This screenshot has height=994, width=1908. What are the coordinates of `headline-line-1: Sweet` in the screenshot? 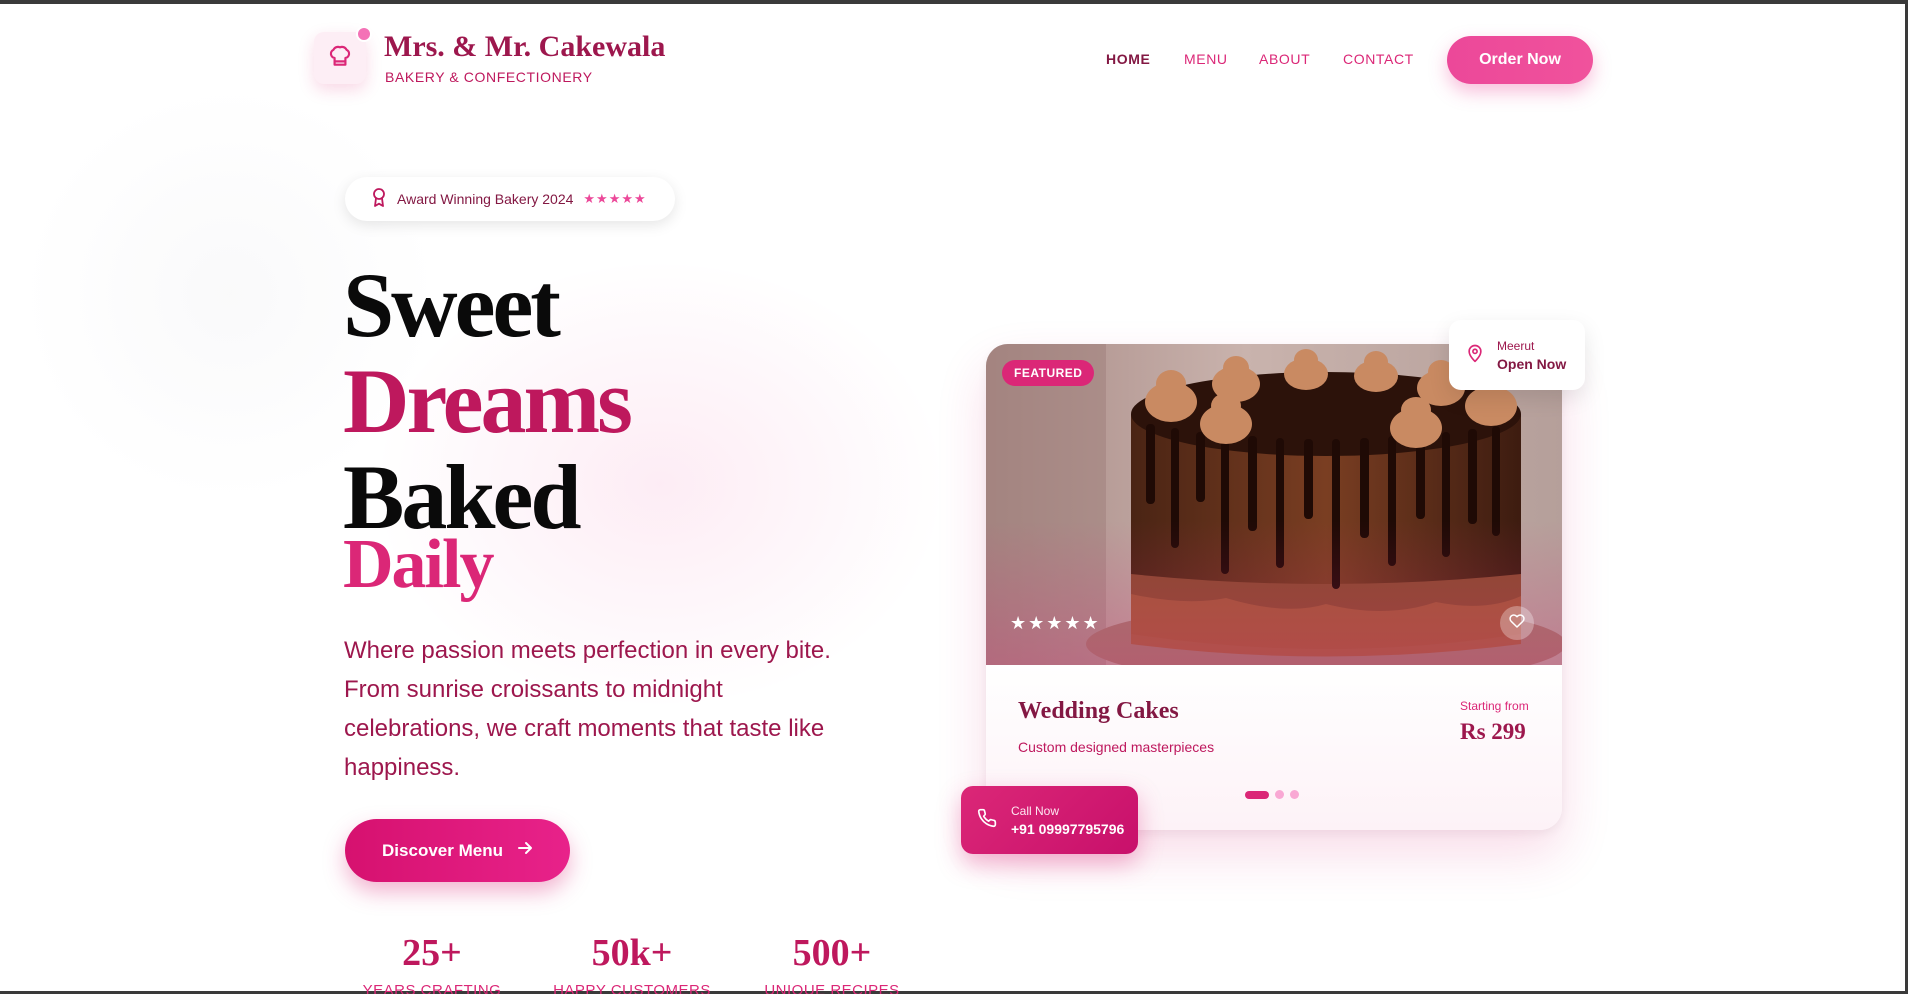 It's located at (452, 305).